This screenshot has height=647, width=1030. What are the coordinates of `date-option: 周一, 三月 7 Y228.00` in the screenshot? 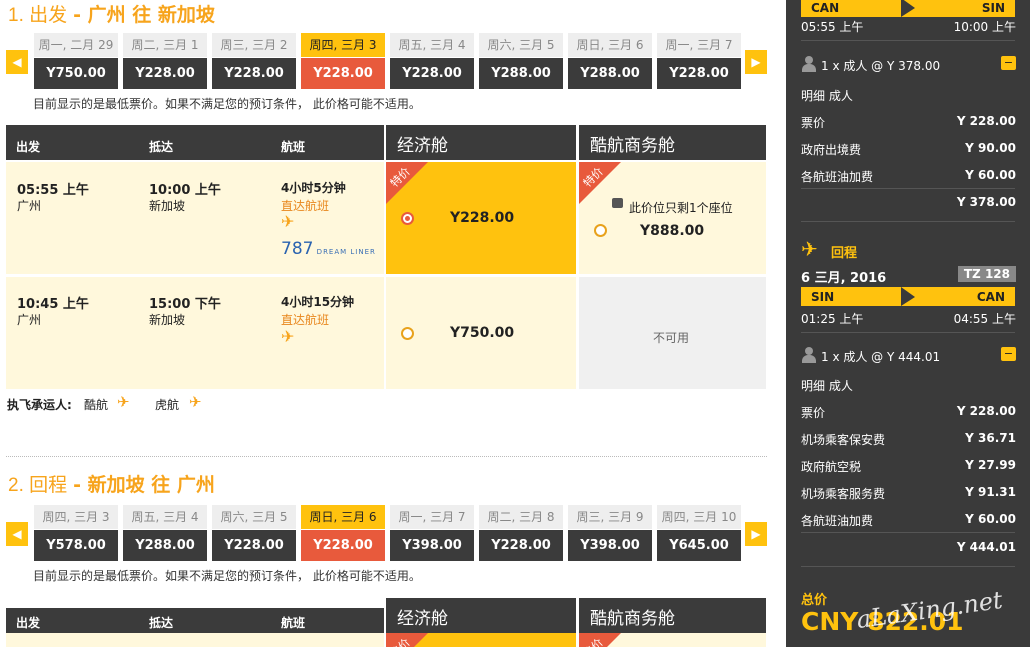 It's located at (699, 61).